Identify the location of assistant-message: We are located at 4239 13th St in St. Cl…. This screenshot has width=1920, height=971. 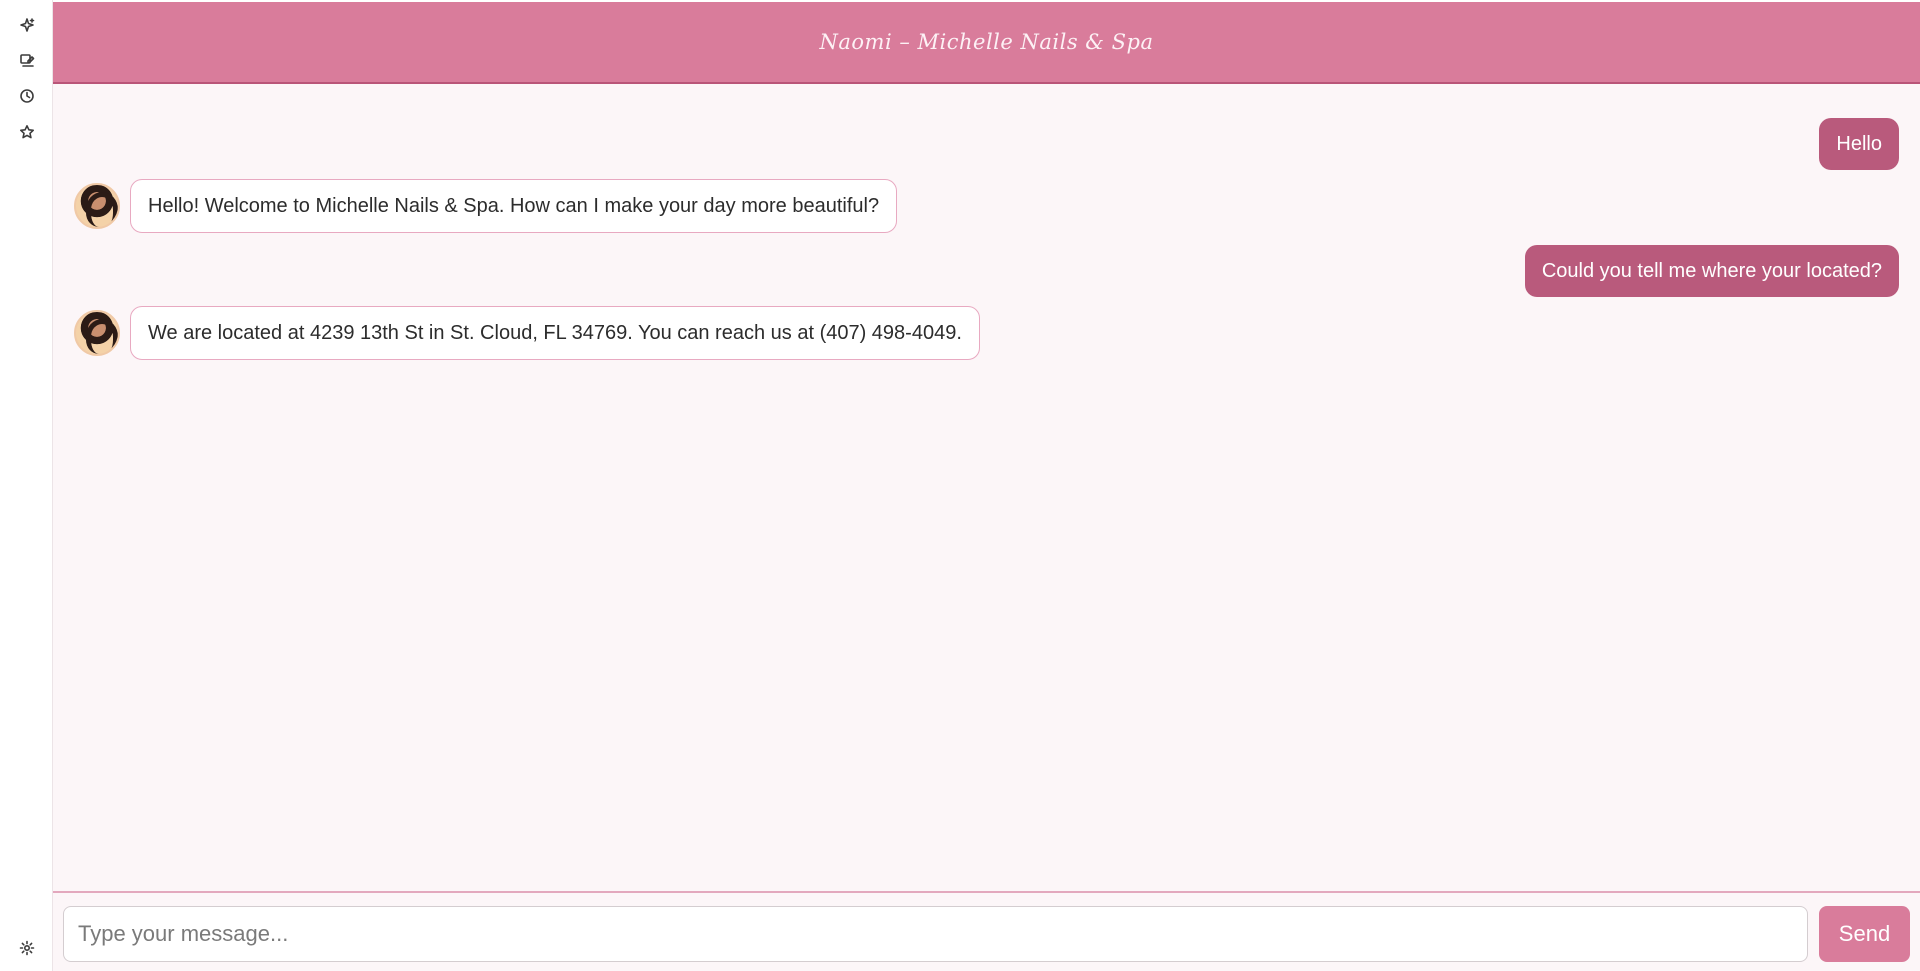
(555, 333).